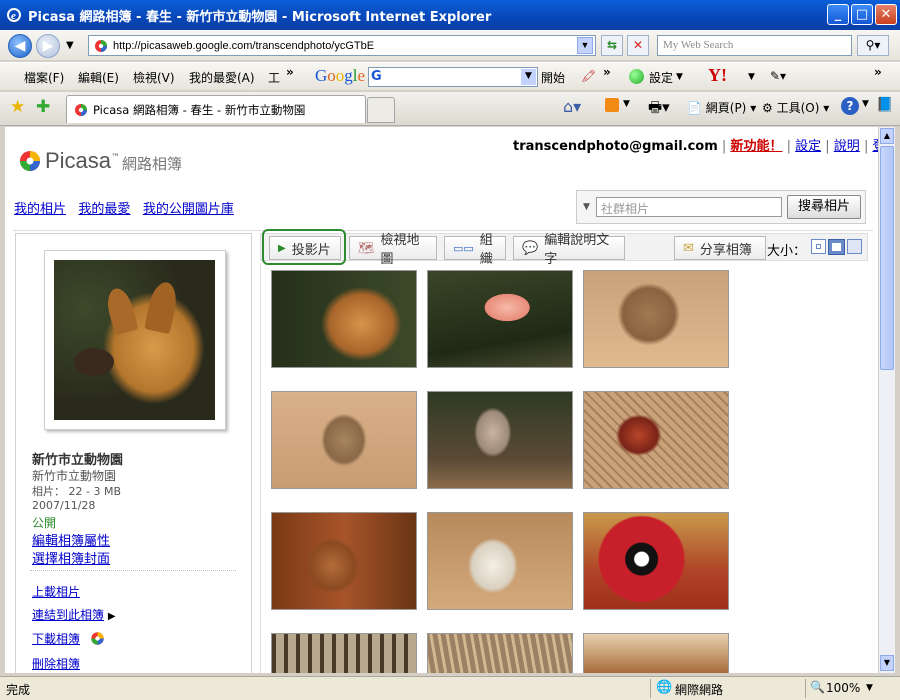  What do you see at coordinates (717, 75) in the screenshot?
I see `yahoo-icon: Y!` at bounding box center [717, 75].